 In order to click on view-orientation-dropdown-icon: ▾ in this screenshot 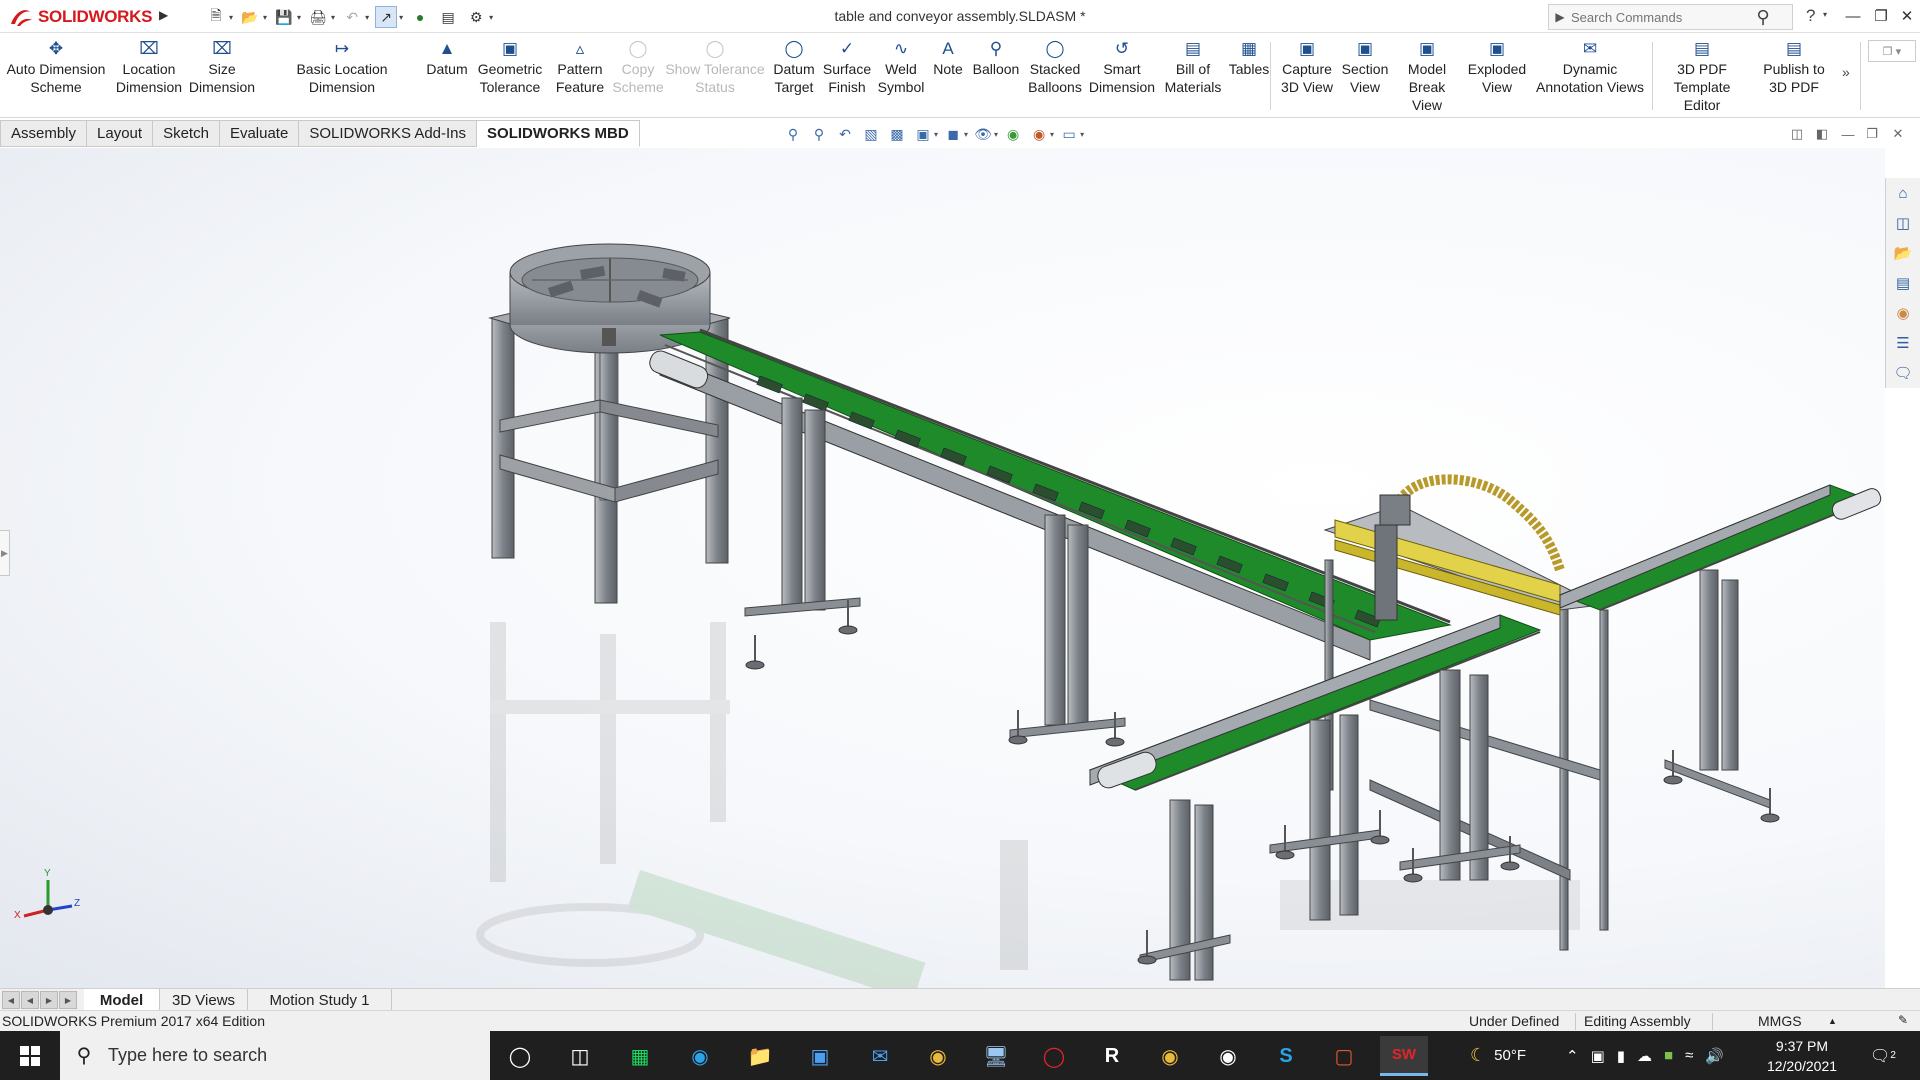, I will do `click(936, 134)`.